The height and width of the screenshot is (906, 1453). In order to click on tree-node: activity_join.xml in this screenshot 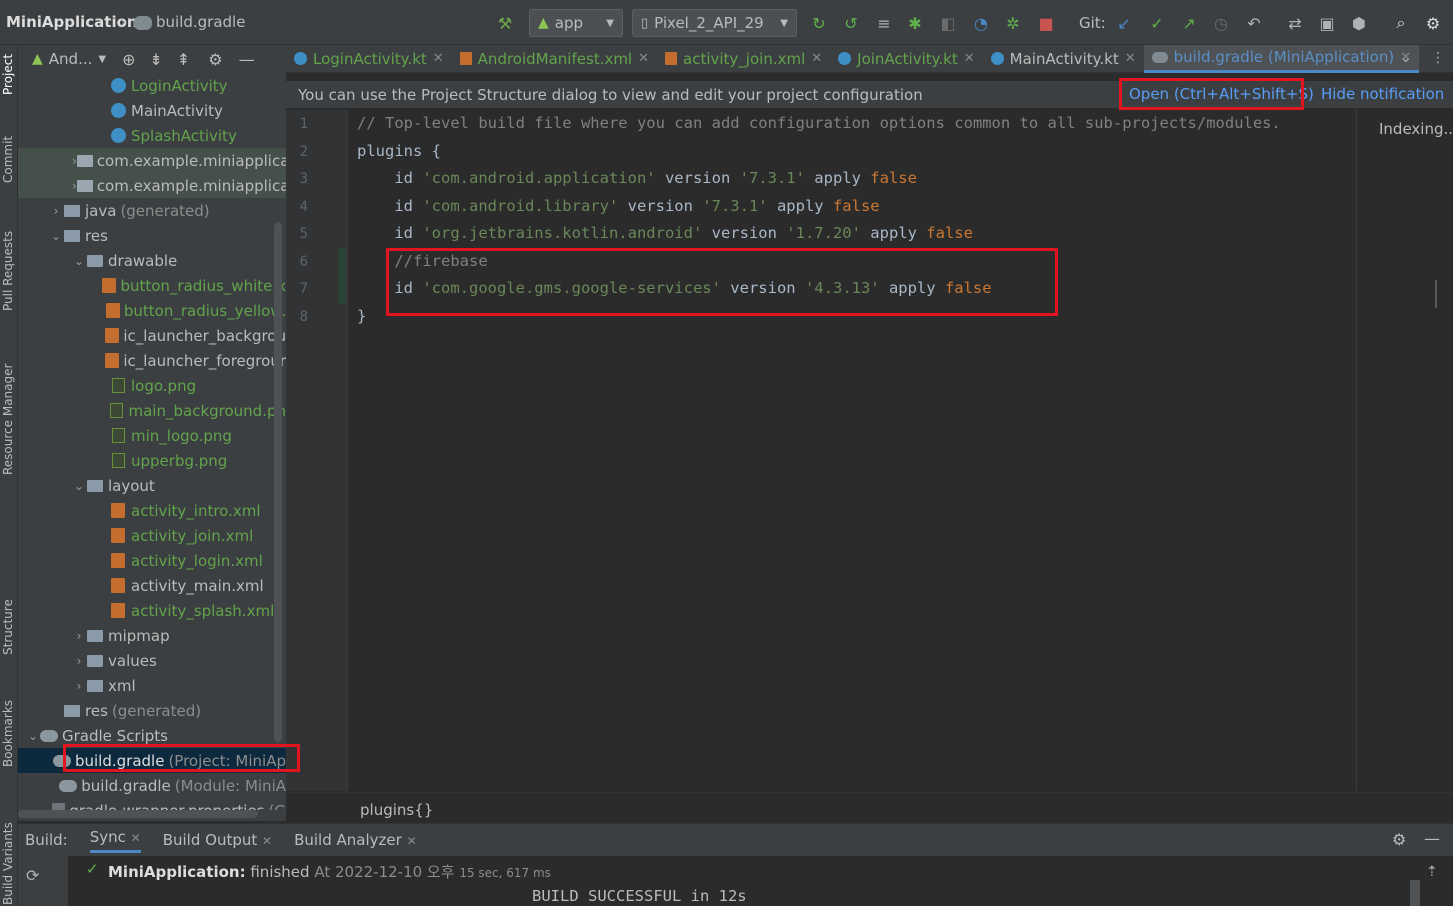, I will do `click(152, 535)`.